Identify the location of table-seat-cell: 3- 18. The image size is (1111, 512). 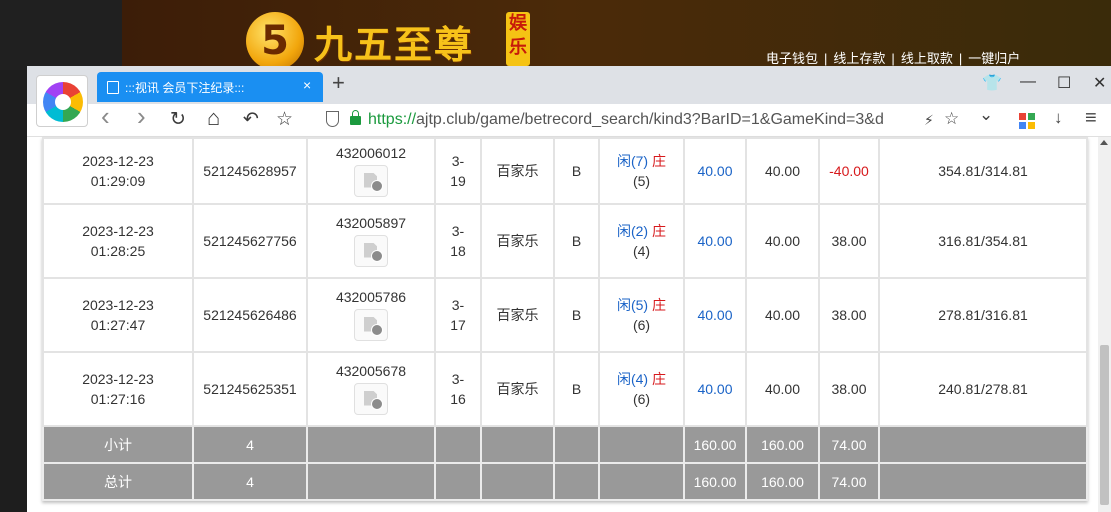
(458, 241).